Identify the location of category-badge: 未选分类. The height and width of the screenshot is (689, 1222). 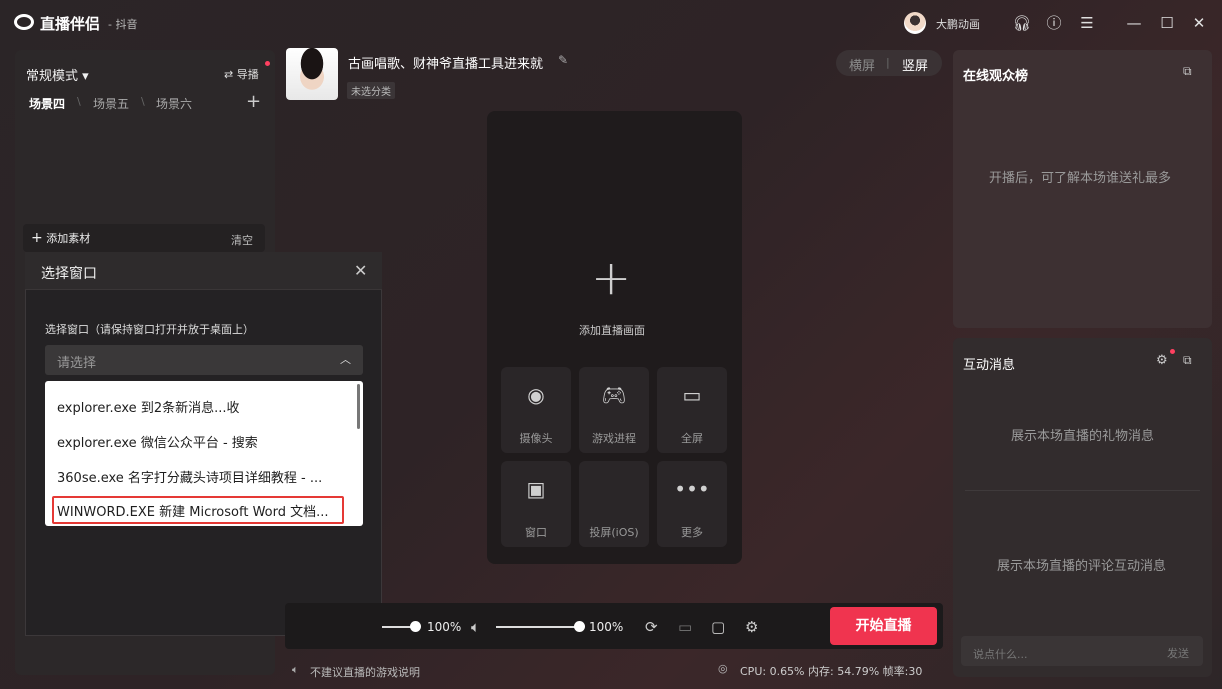
(371, 90).